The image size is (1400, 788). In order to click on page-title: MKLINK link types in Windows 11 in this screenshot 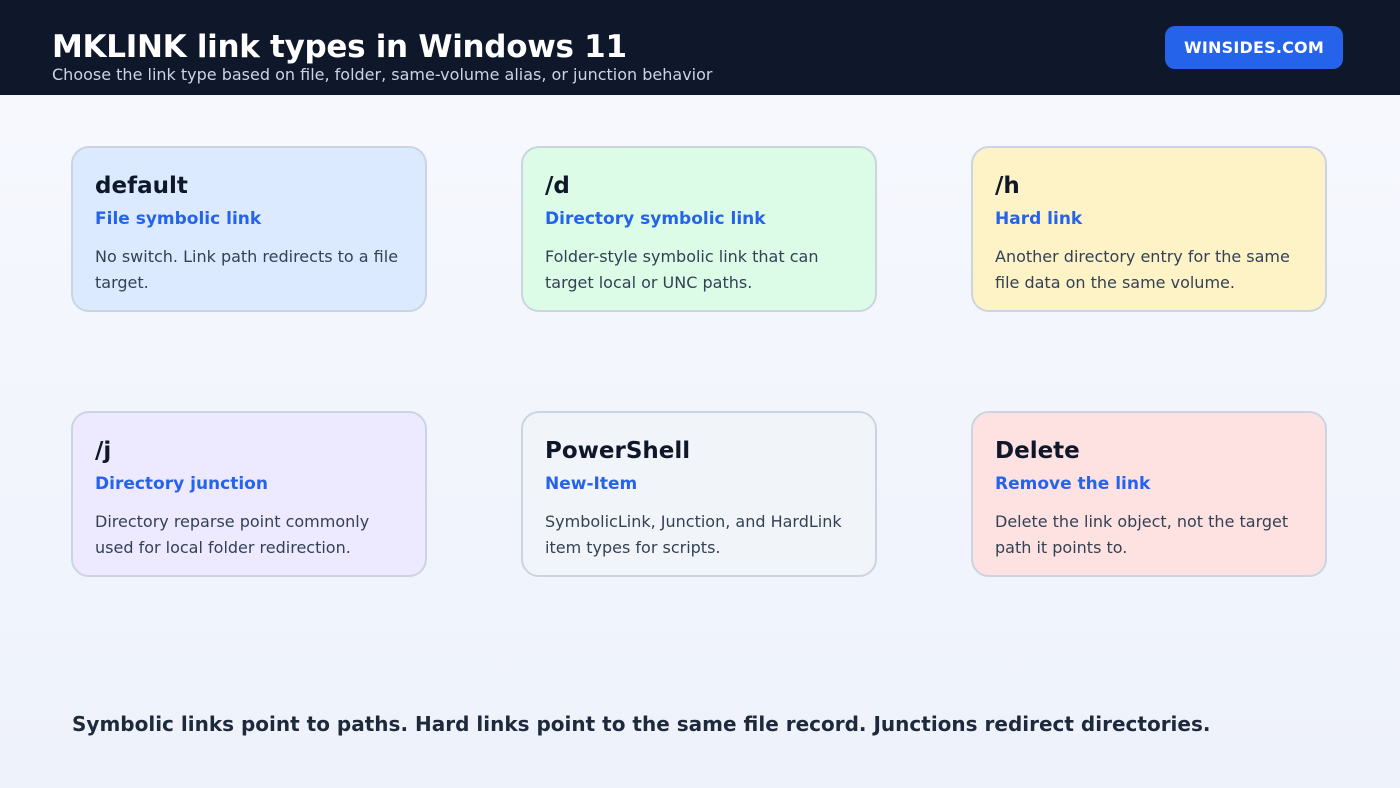, I will do `click(339, 47)`.